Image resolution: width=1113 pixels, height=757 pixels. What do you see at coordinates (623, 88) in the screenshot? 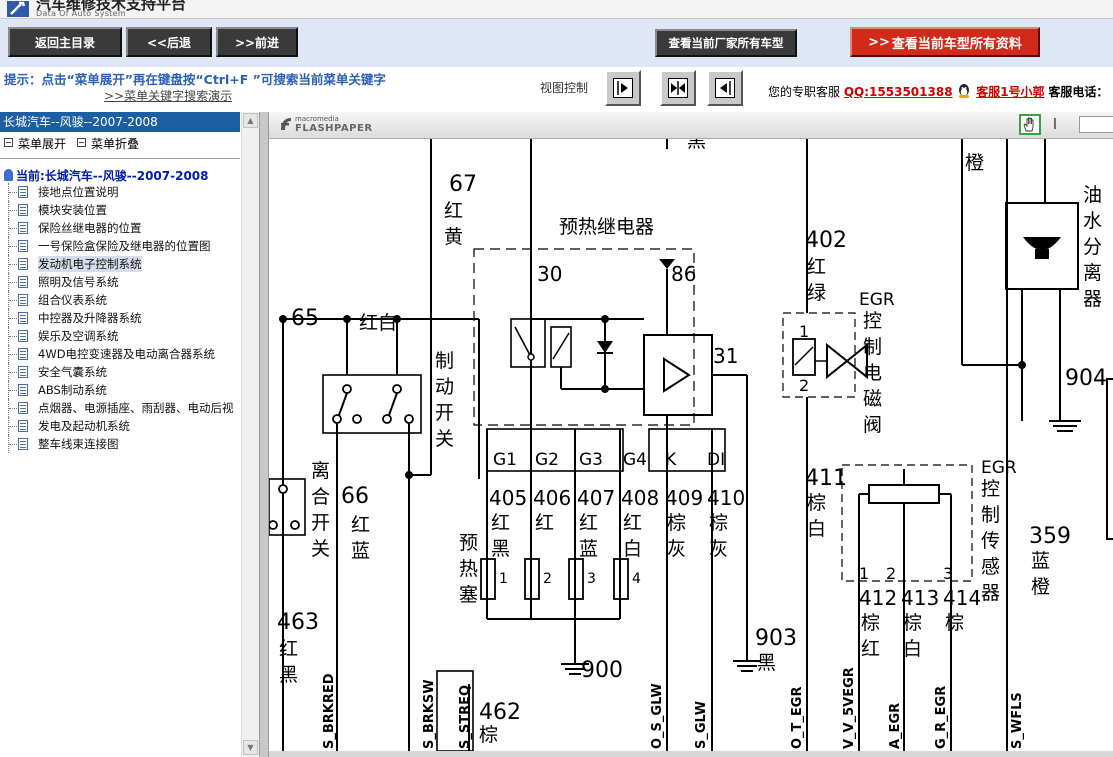
I see `view-expand-right-button` at bounding box center [623, 88].